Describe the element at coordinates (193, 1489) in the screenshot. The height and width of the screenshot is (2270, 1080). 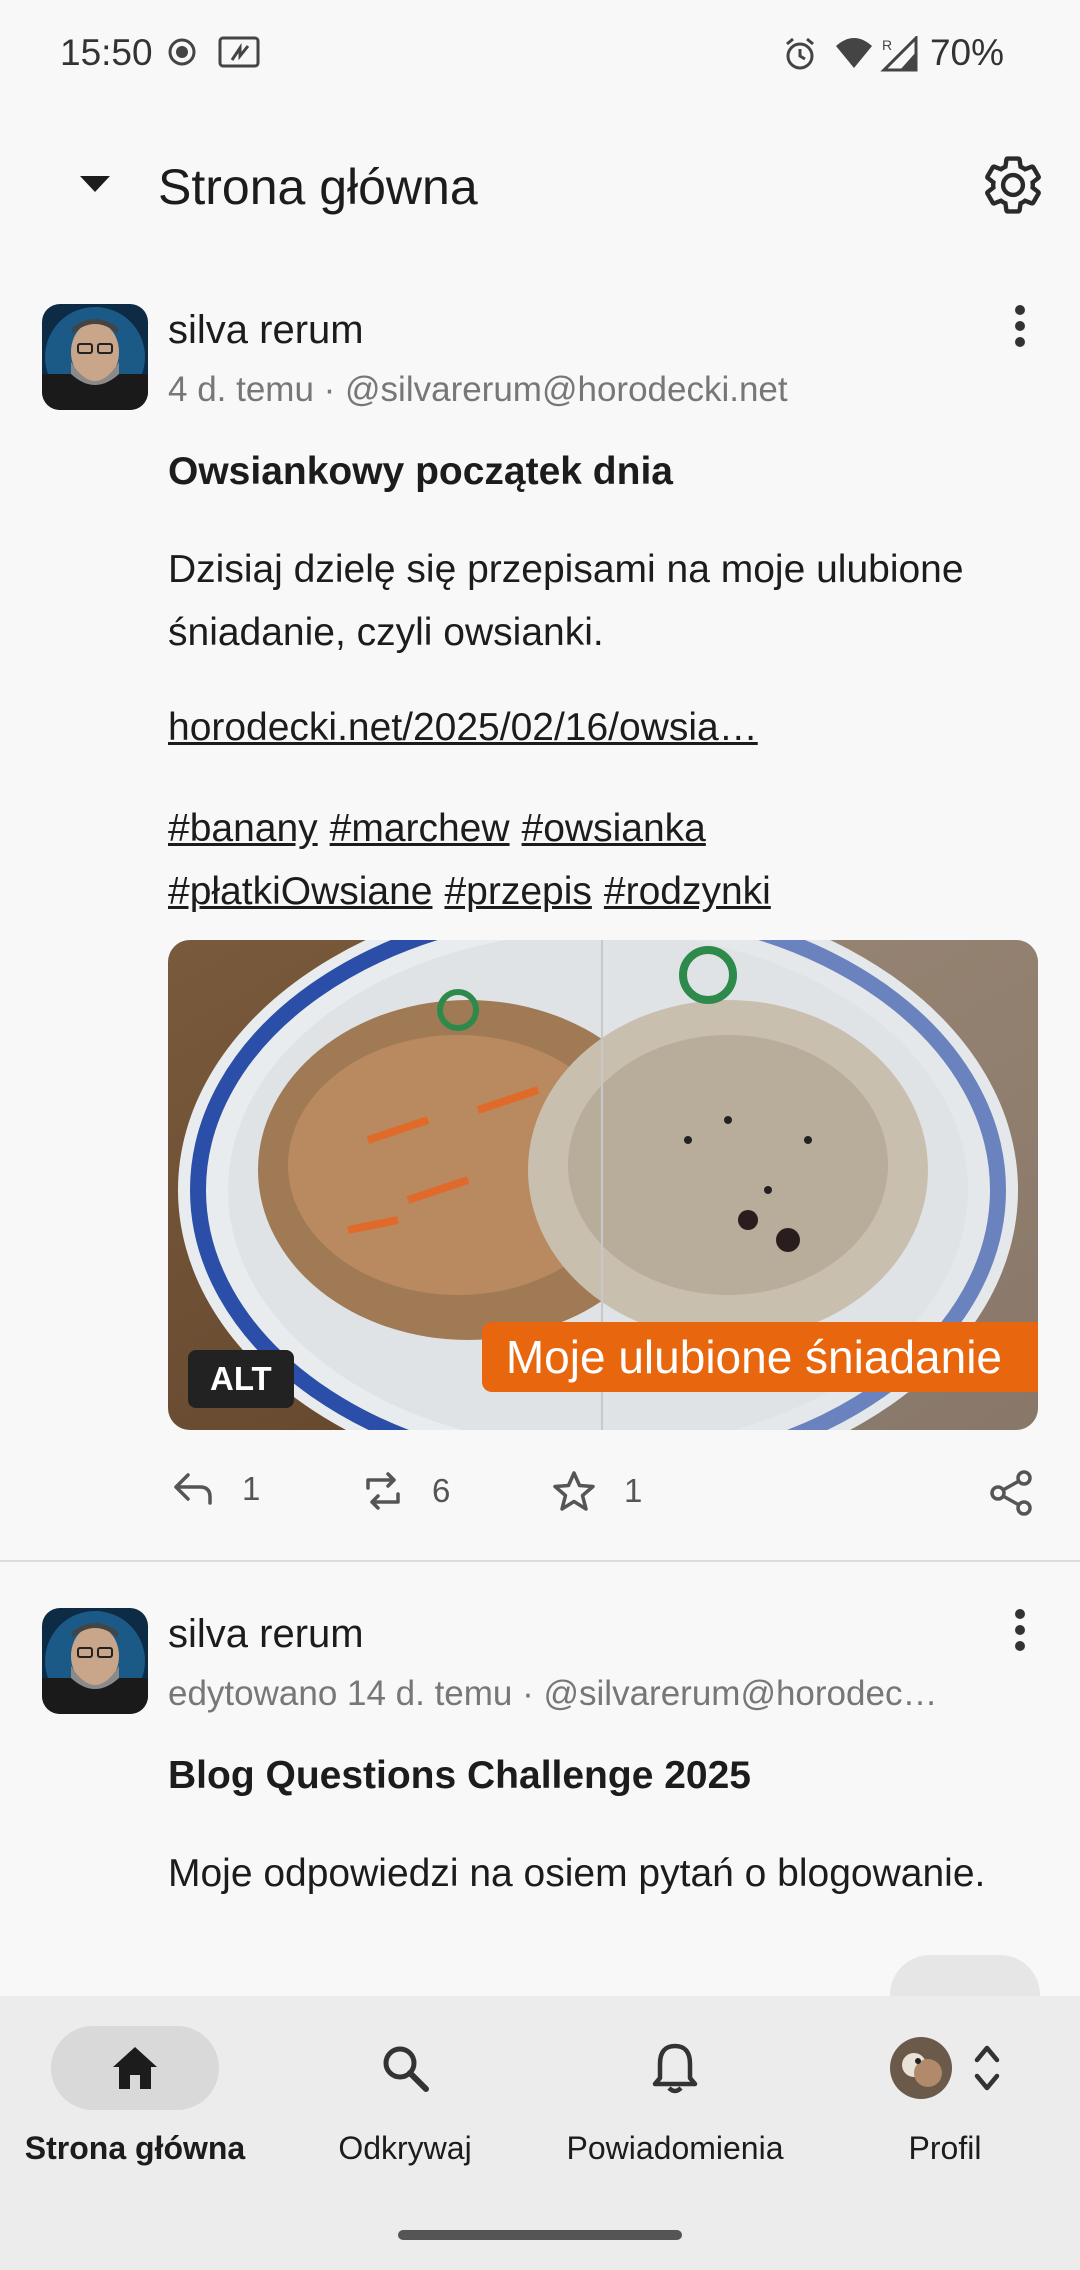
I see `reply-icon` at that location.